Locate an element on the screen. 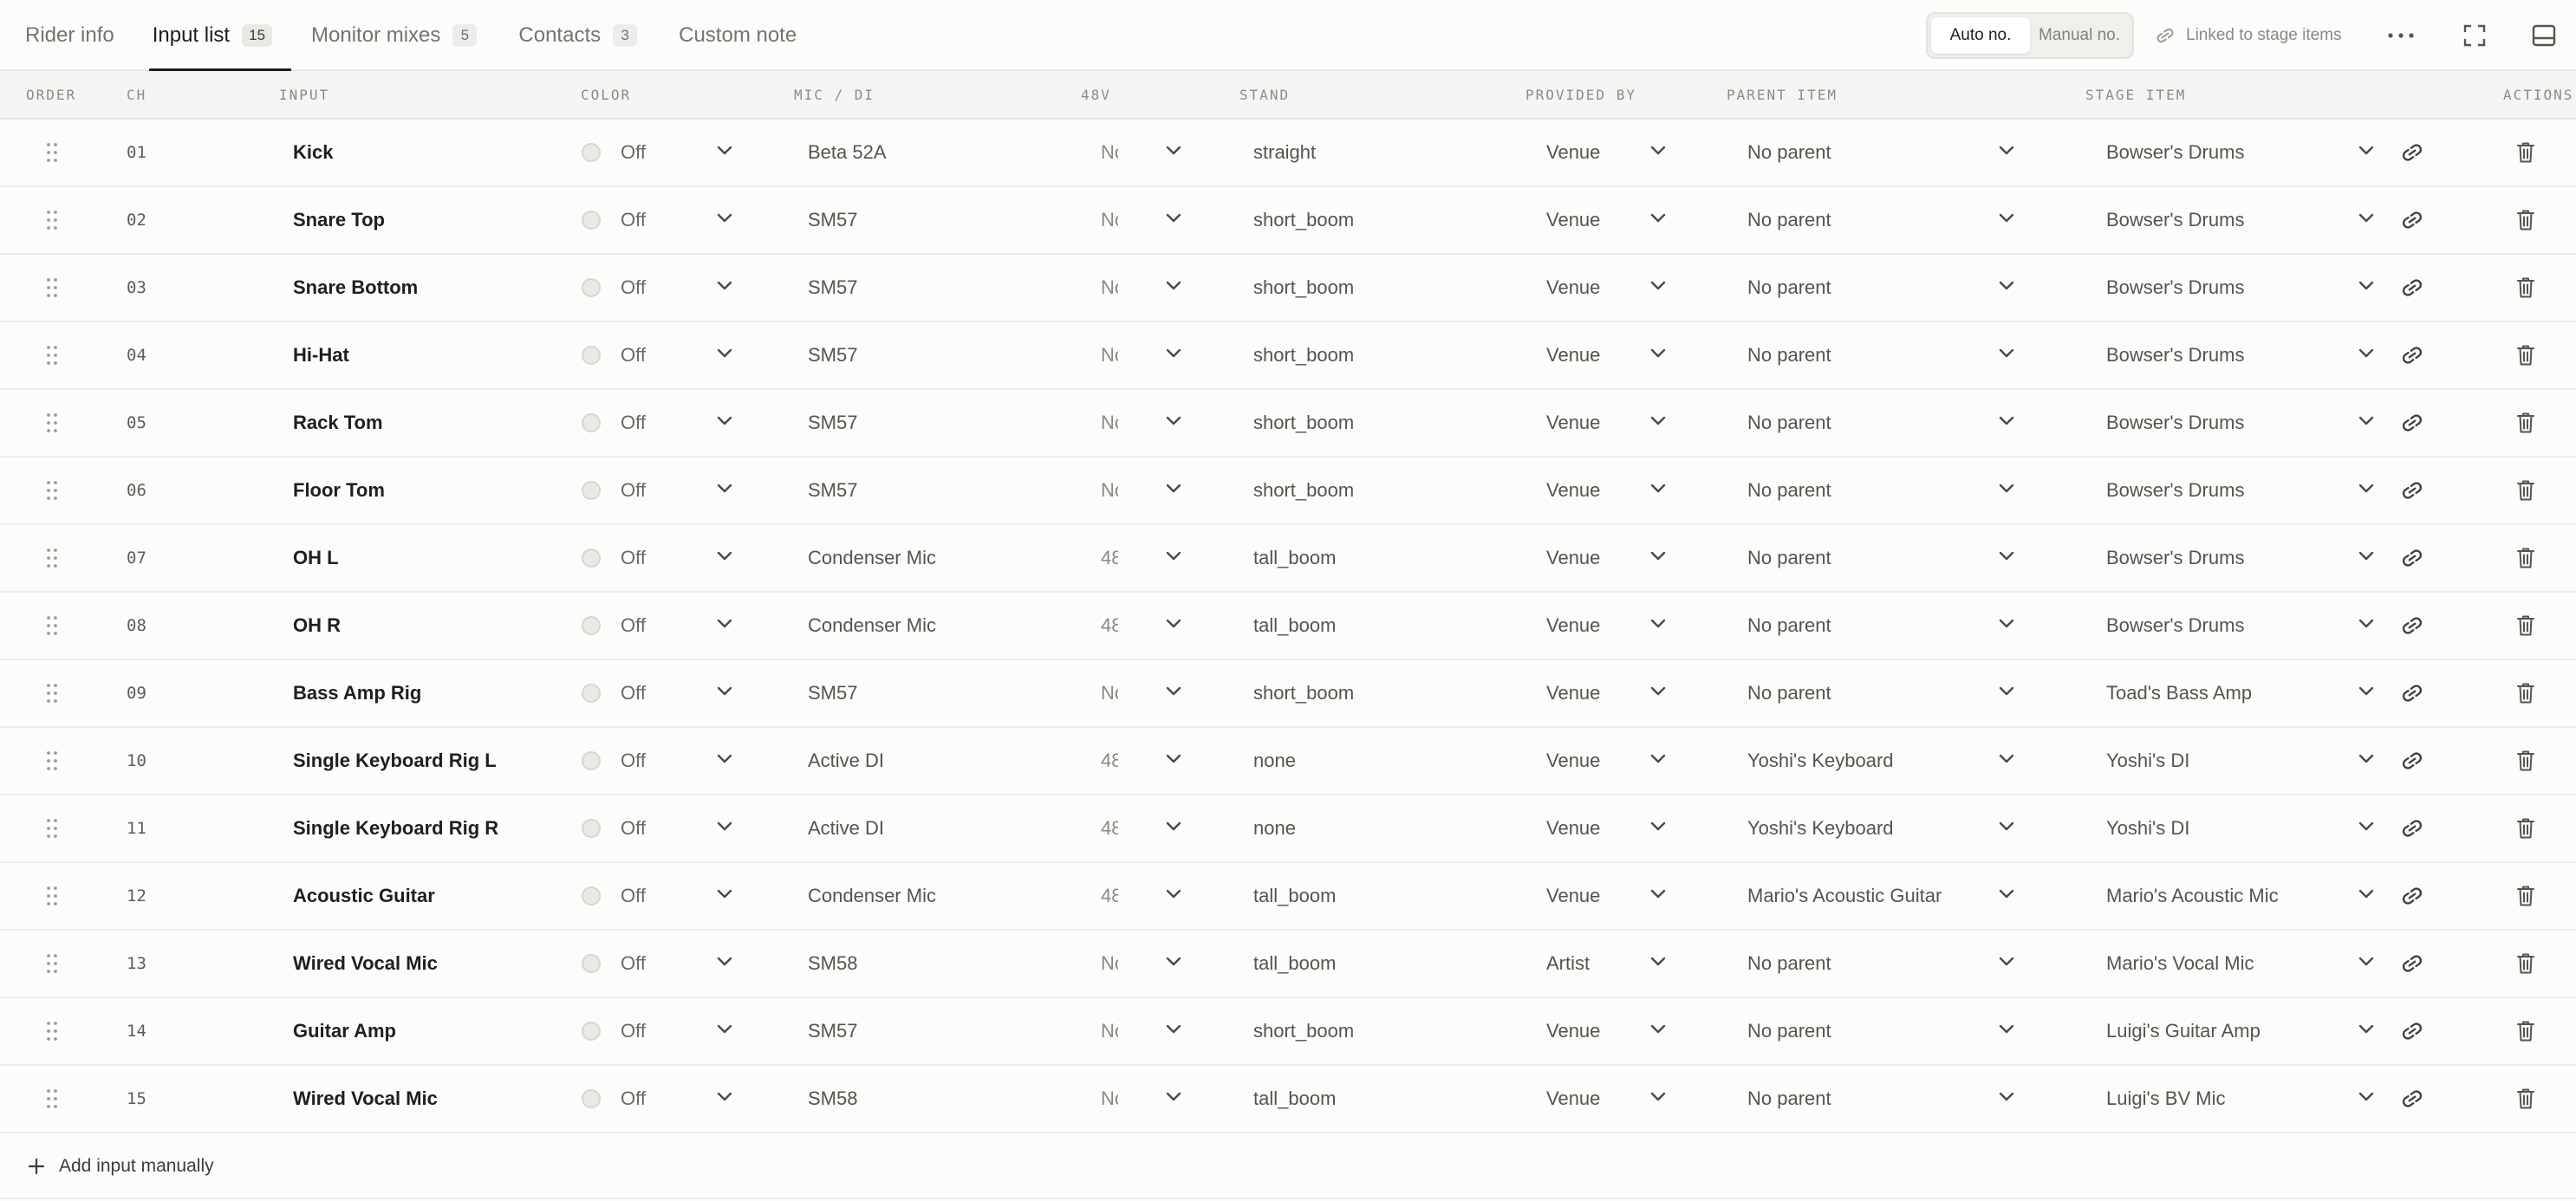 This screenshot has width=2576, height=1201. input-name-field: OH R is located at coordinates (317, 626).